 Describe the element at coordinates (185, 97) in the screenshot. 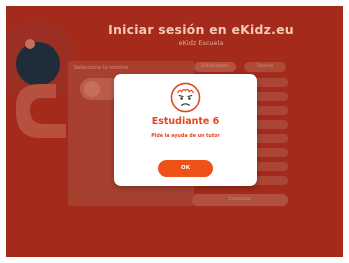

I see `student-face-icon` at that location.